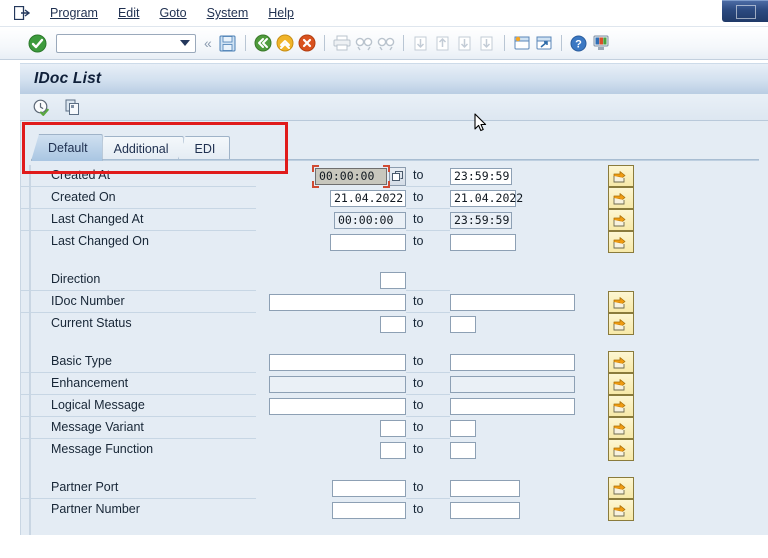 Image resolution: width=768 pixels, height=558 pixels. Describe the element at coordinates (185, 43) in the screenshot. I see `chevron-down-icon` at that location.